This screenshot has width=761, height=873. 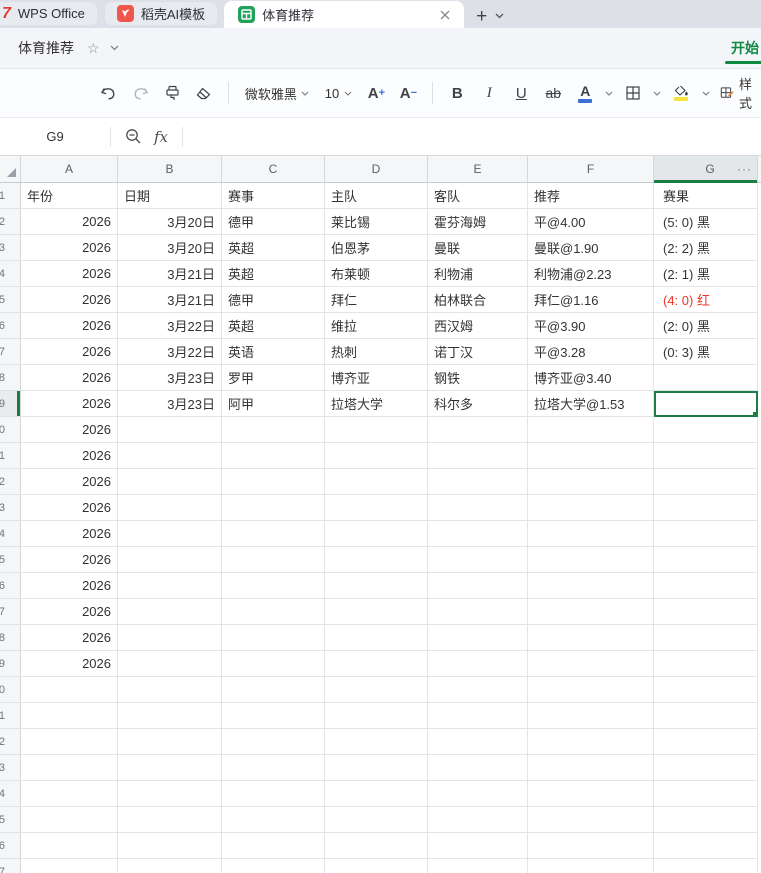 What do you see at coordinates (591, 222) in the screenshot?
I see `cell: 平@4.00` at bounding box center [591, 222].